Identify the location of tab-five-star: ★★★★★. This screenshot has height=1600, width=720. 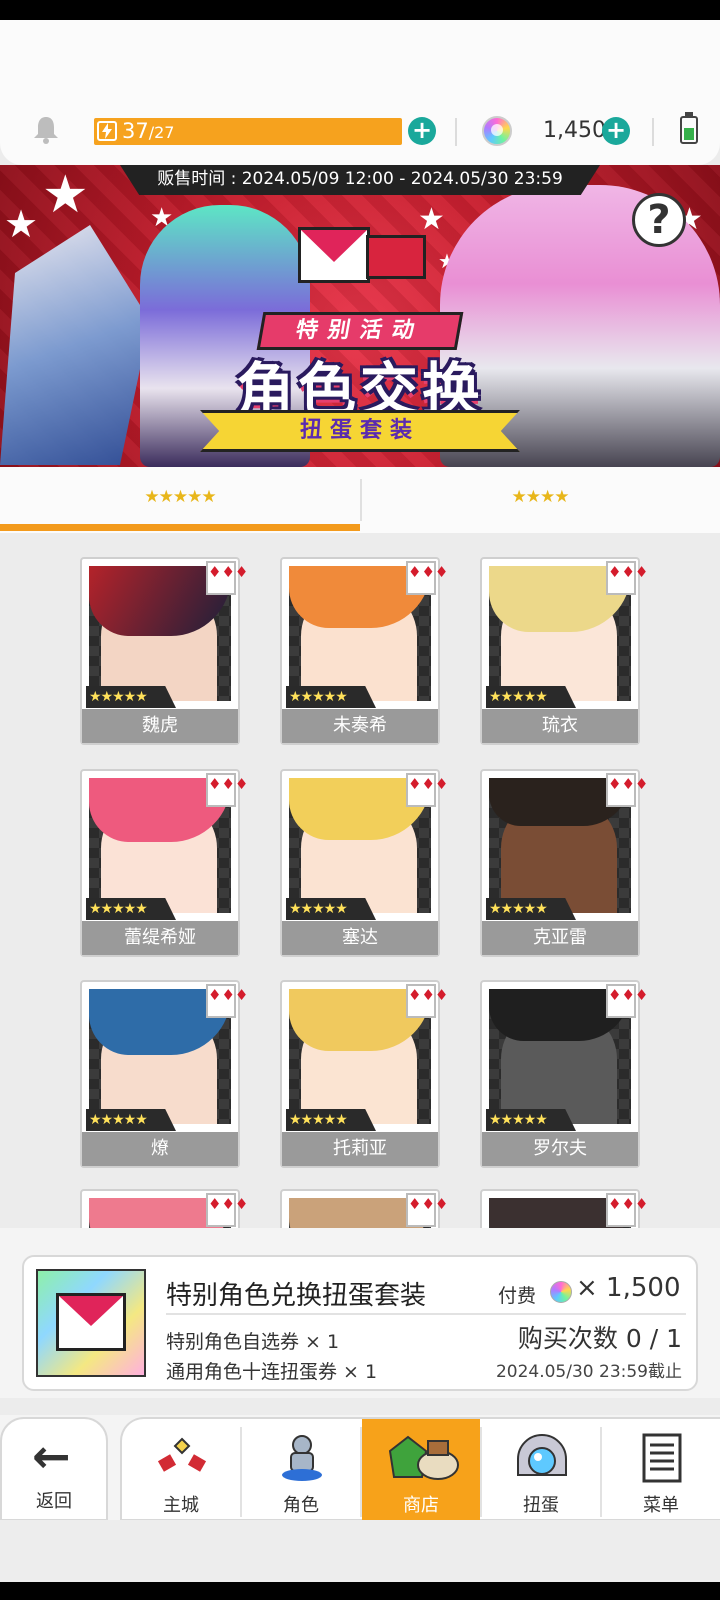
(180, 500).